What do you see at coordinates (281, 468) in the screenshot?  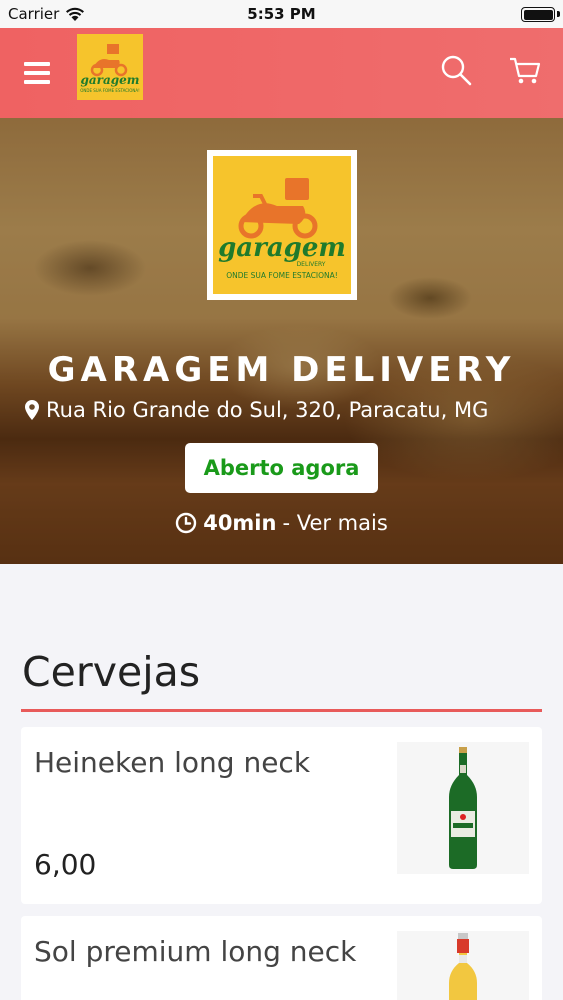 I see `open-status-badge: Aberto agora` at bounding box center [281, 468].